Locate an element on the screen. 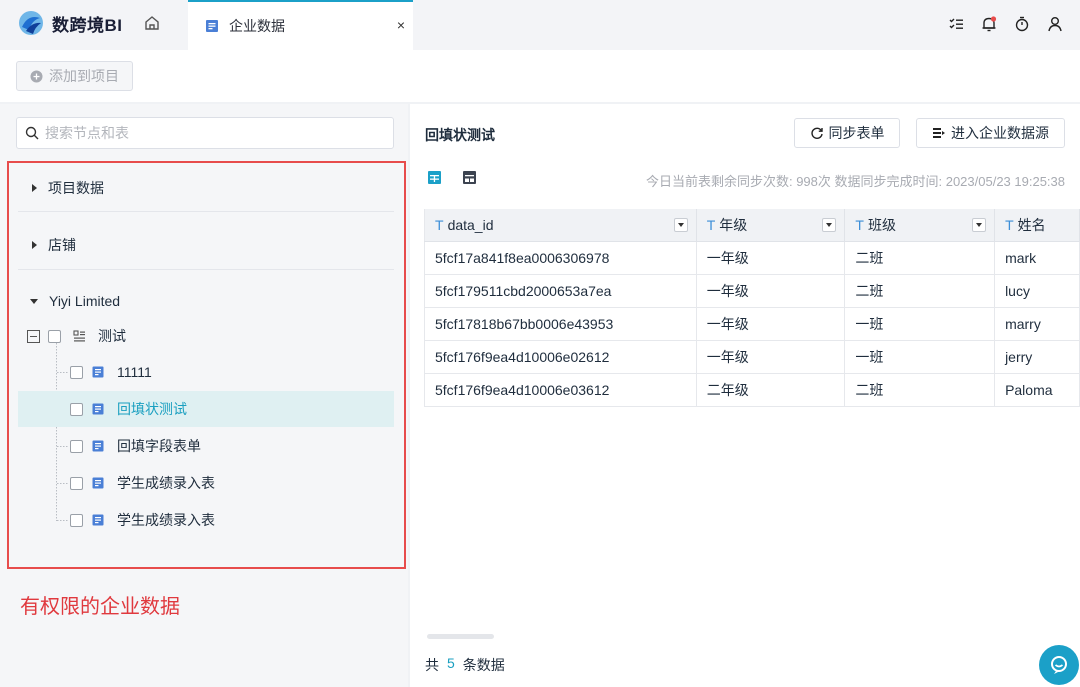  refresh-icon is located at coordinates (816, 133).